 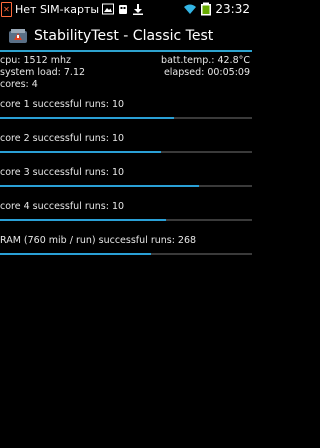 What do you see at coordinates (6, 9) in the screenshot?
I see `no-sim-icon: ✕` at bounding box center [6, 9].